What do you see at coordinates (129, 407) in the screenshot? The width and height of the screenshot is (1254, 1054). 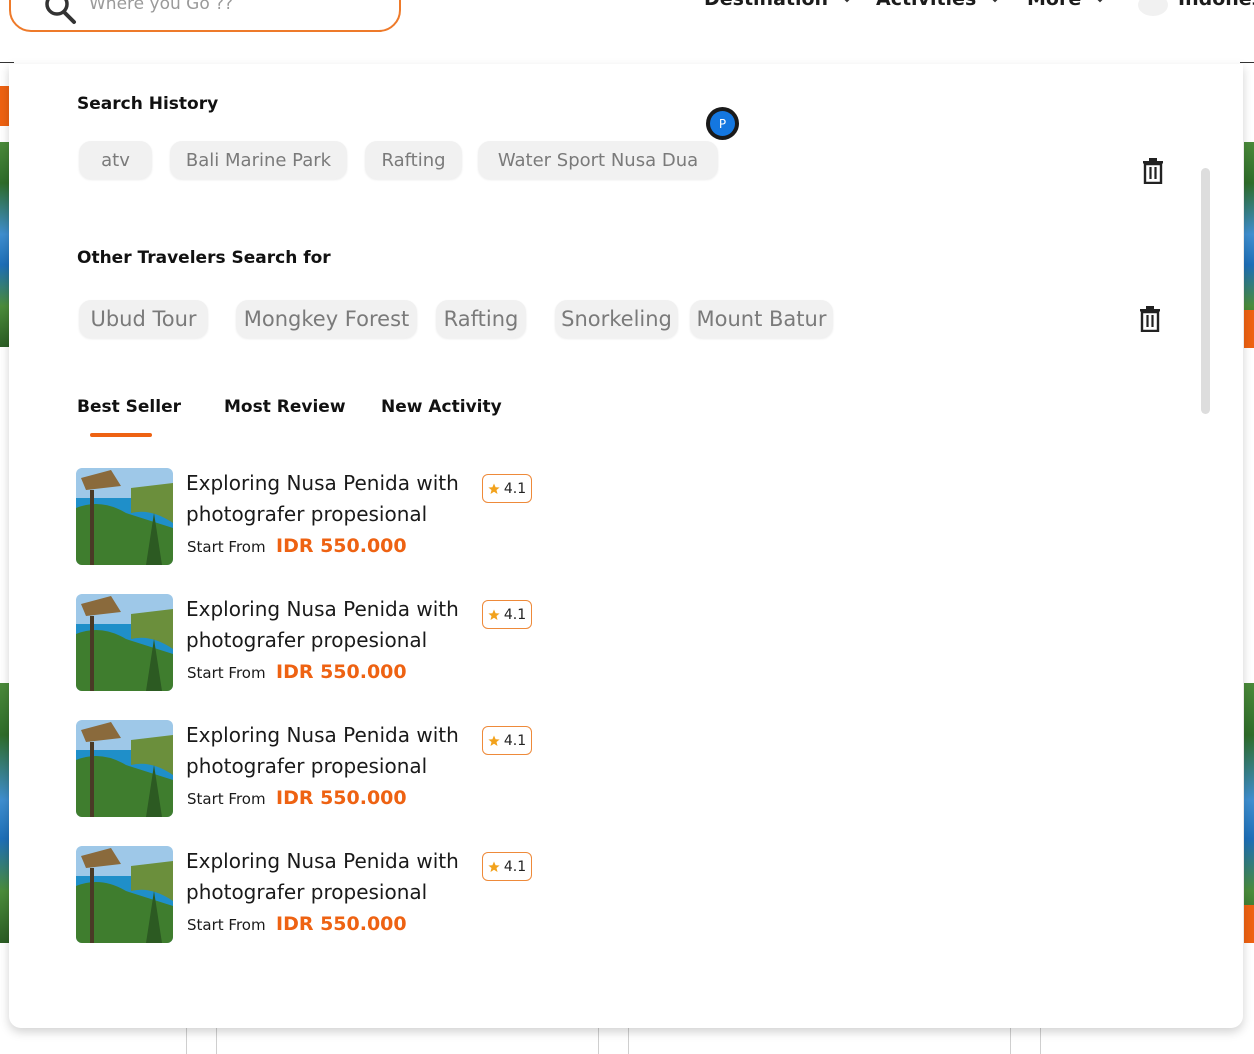 I see `tab-best-seller: Best Seller` at bounding box center [129, 407].